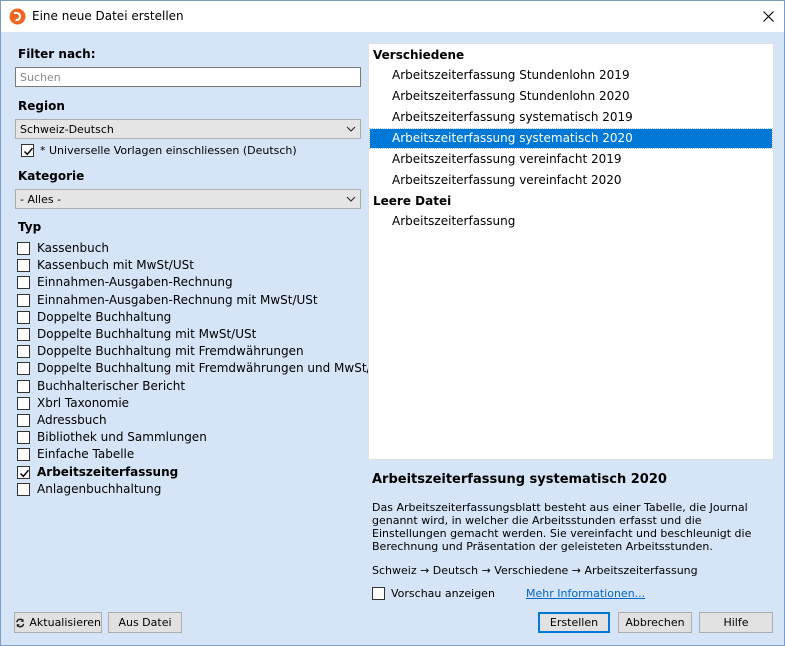  Describe the element at coordinates (104, 316) in the screenshot. I see `type-checkbox-label: Doppelte Buchhaltung` at that location.